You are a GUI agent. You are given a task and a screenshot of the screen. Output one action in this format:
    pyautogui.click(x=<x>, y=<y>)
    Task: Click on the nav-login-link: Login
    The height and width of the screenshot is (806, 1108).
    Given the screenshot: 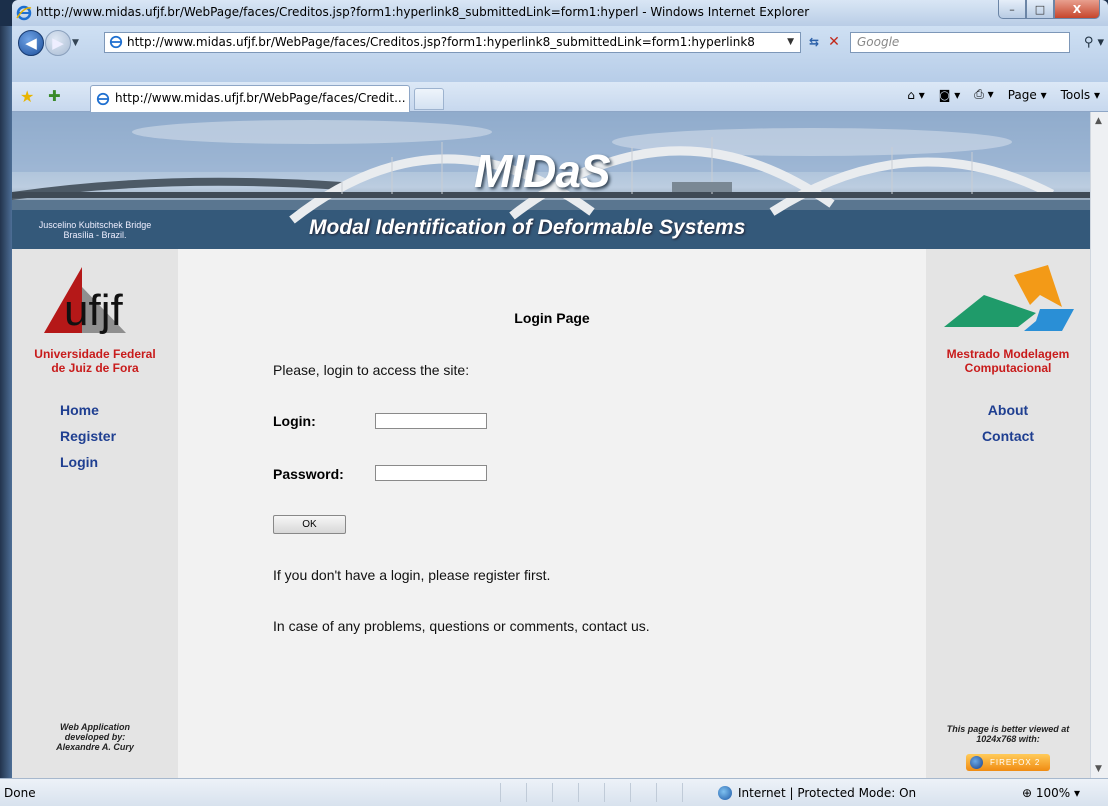 What is the action you would take?
    pyautogui.click(x=88, y=462)
    